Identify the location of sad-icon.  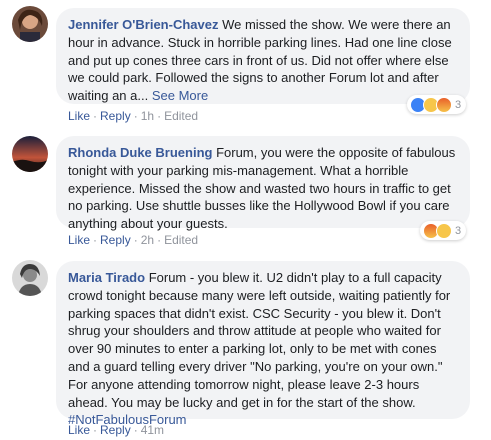
(444, 230).